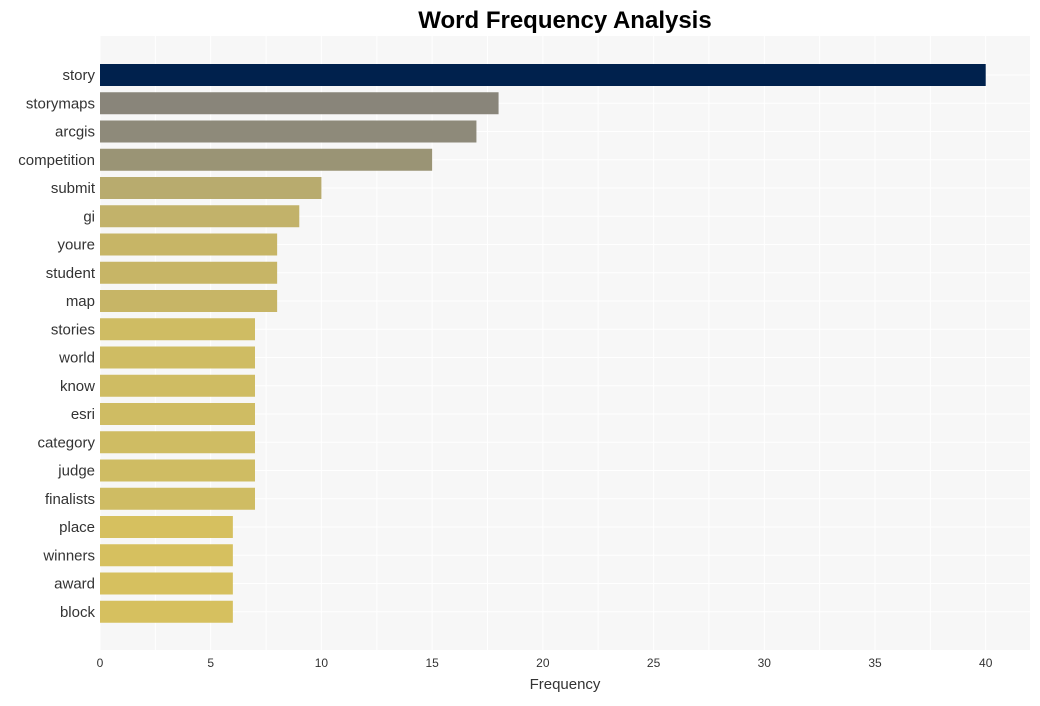  Describe the element at coordinates (177, 357) in the screenshot. I see `bar-world` at that location.